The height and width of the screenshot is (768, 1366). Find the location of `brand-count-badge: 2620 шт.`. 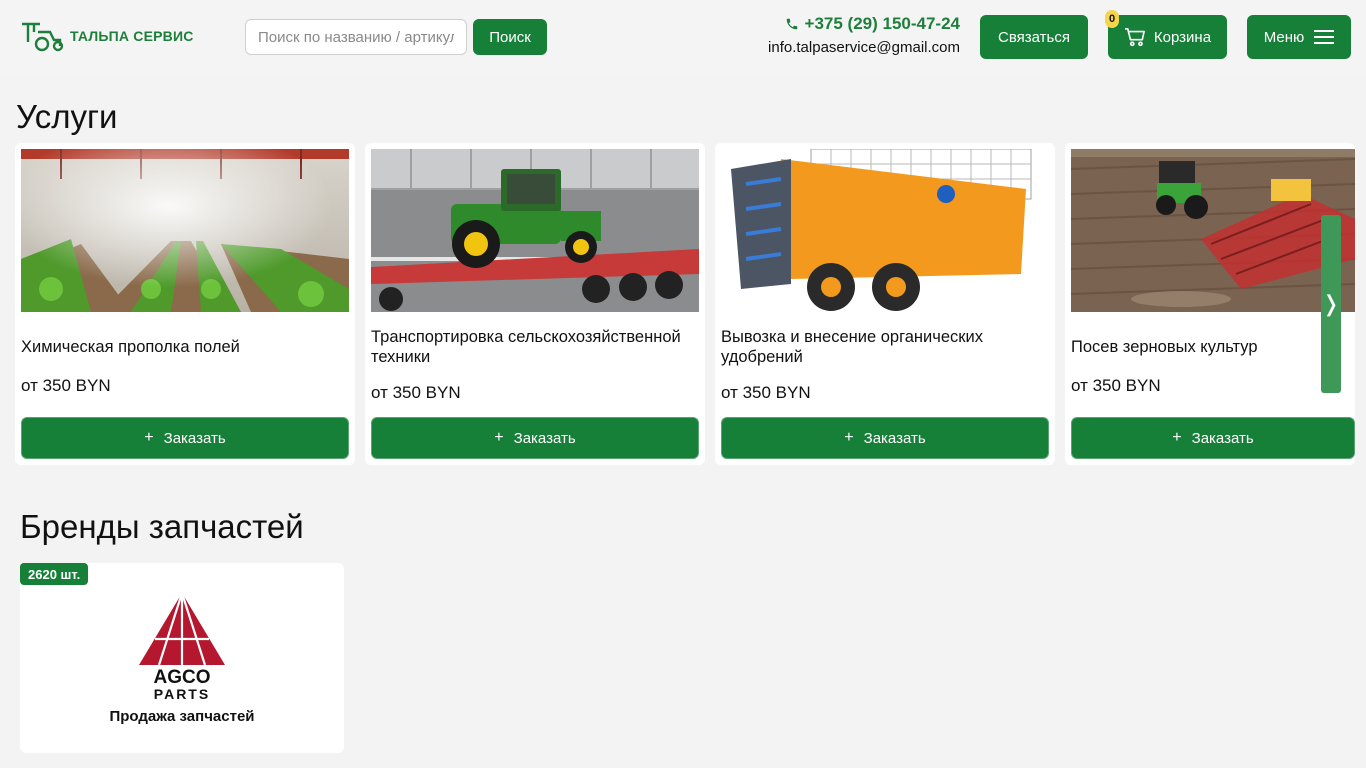

brand-count-badge: 2620 шт. is located at coordinates (54, 574).